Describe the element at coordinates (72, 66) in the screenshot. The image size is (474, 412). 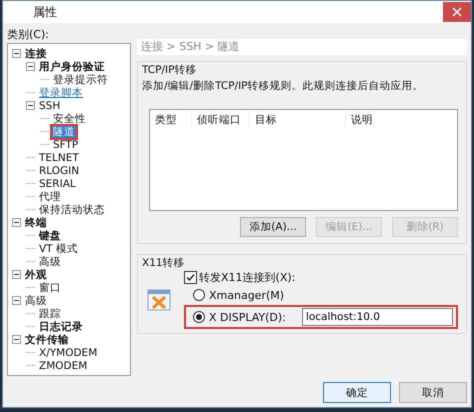
I see `tree-item: 用户身份验证` at that location.